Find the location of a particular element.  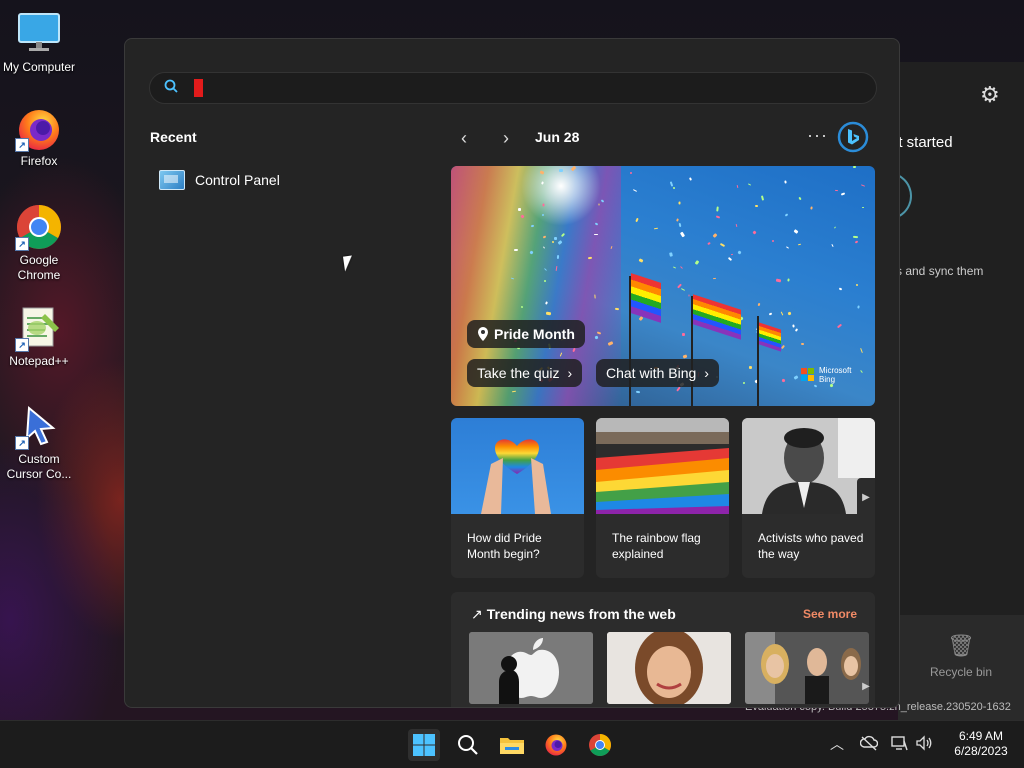

widgets-nav: ‹ › Jun 28 ··· is located at coordinates (663, 137).